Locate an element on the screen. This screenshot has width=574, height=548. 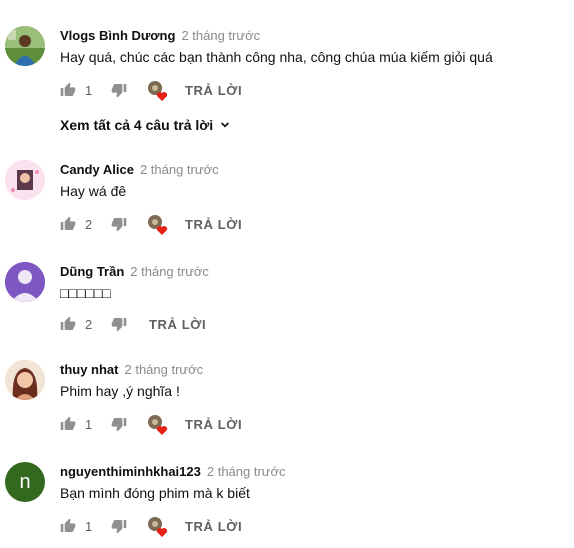
comment-header: thuy nhat 2 tháng trước is located at coordinates (131, 369).